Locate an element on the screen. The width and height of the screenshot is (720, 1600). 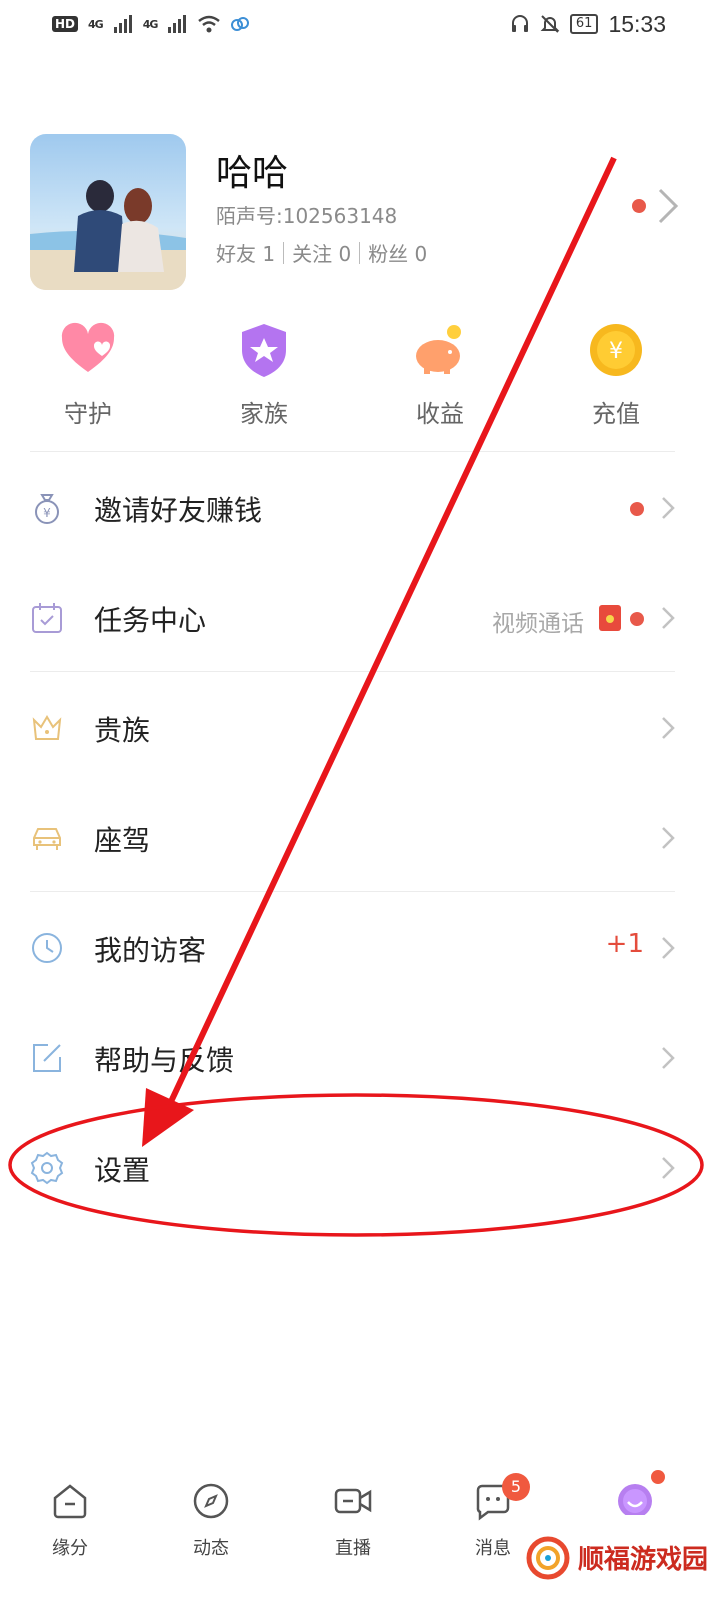
piggy-bank-icon is located at coordinates (438, 349).